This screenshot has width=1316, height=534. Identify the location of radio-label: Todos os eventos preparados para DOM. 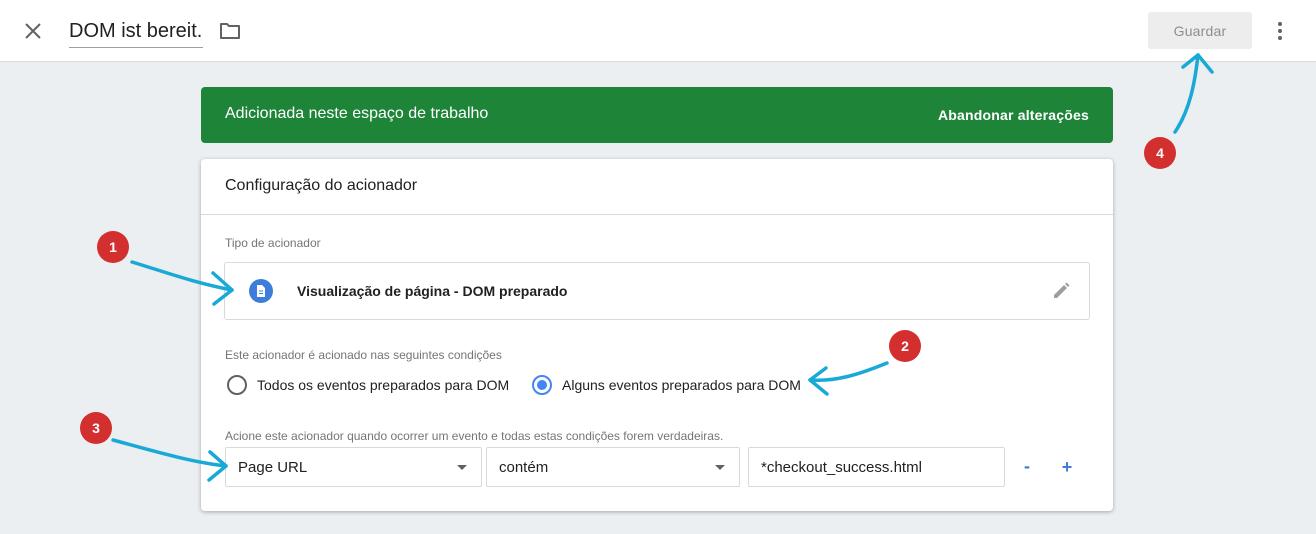
(383, 385).